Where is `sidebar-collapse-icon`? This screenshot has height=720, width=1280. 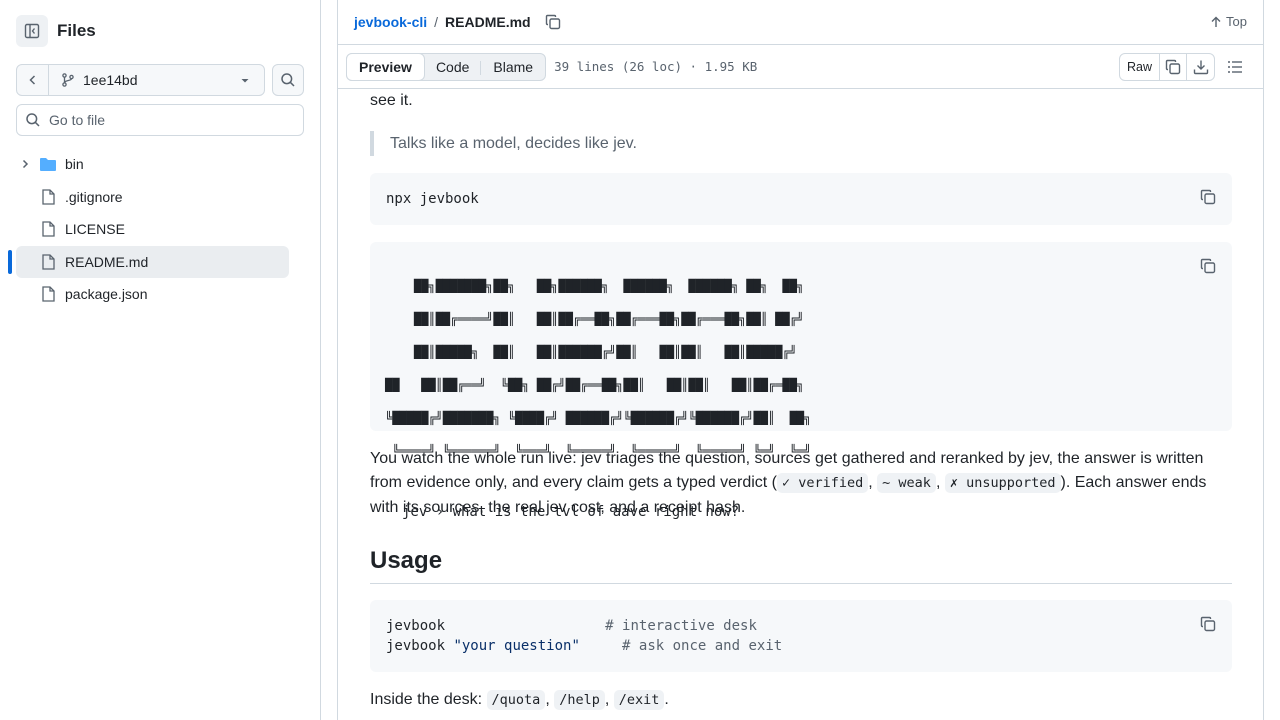 sidebar-collapse-icon is located at coordinates (32, 31).